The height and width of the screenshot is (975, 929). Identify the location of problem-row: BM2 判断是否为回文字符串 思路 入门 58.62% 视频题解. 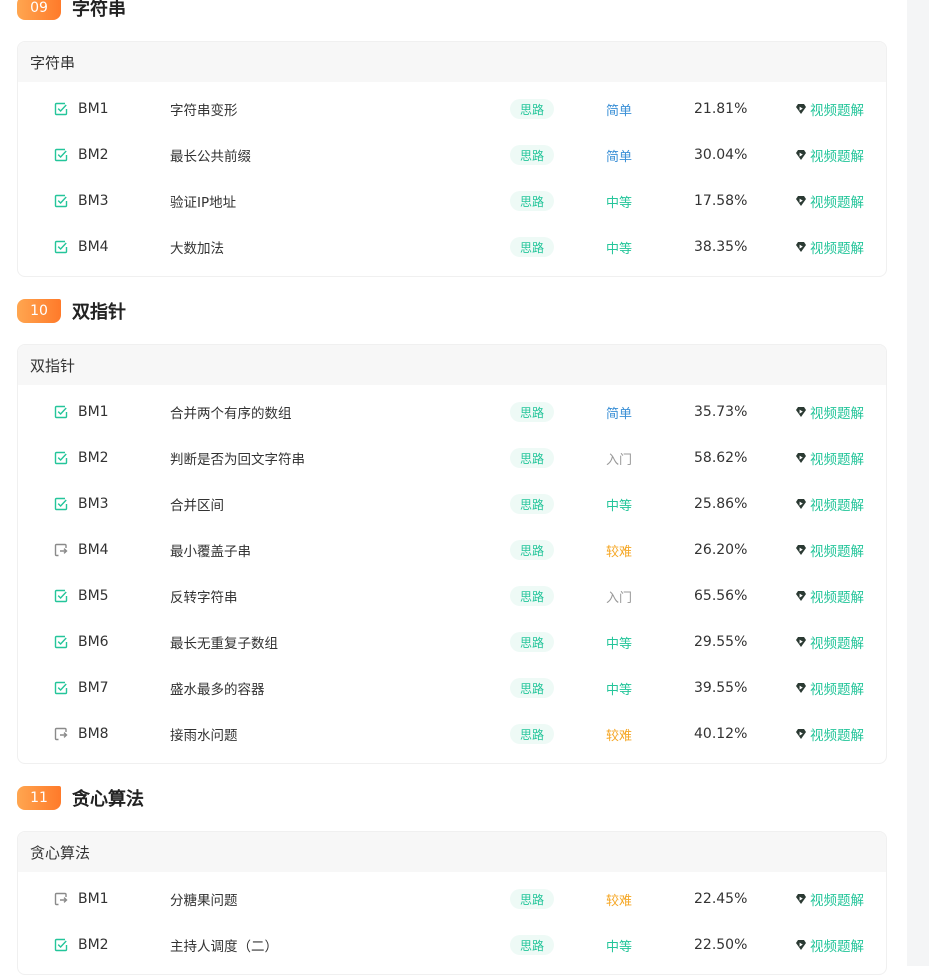
(452, 458).